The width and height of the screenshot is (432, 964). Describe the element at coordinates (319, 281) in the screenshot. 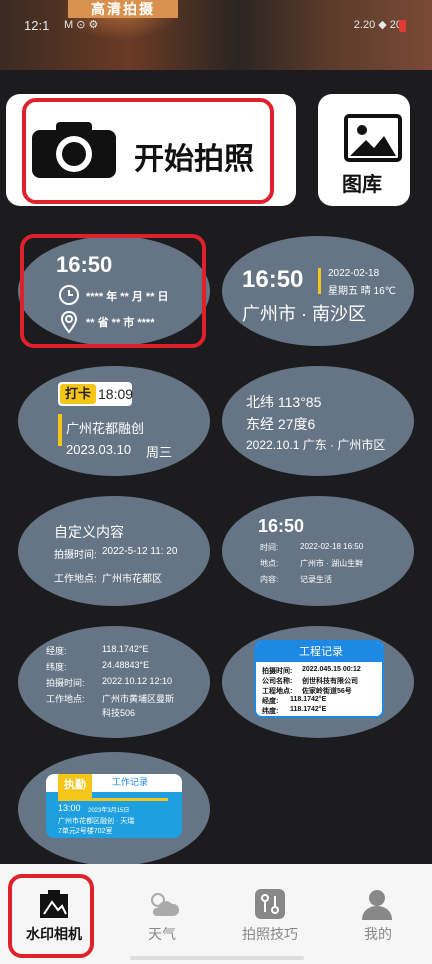

I see `t2-accent-bar` at that location.